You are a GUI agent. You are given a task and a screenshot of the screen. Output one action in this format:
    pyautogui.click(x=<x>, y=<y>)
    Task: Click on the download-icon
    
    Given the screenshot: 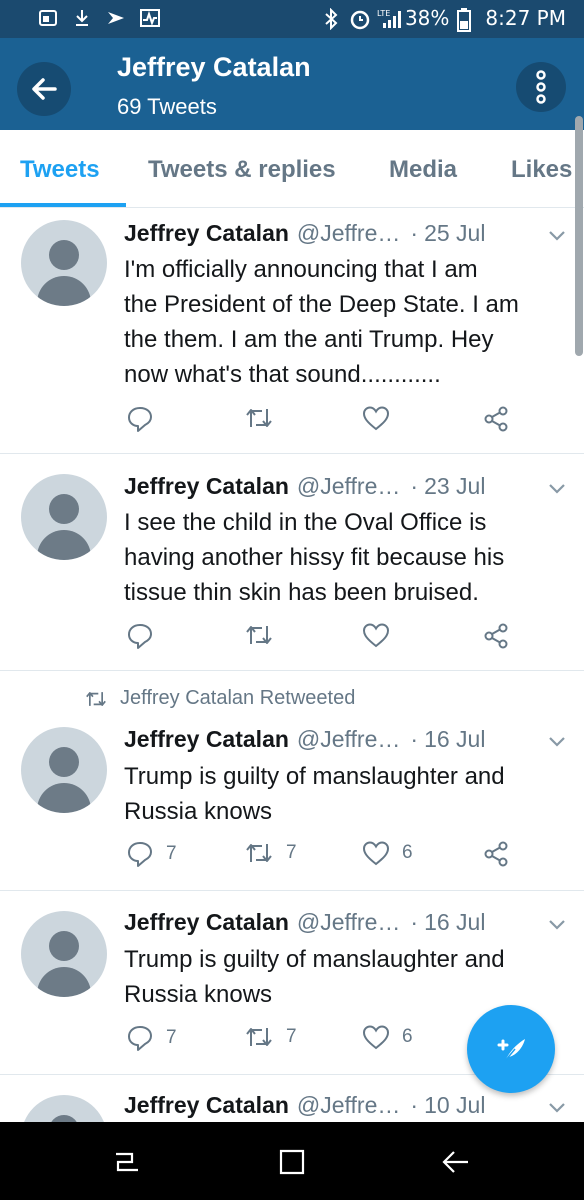 What is the action you would take?
    pyautogui.click(x=82, y=18)
    